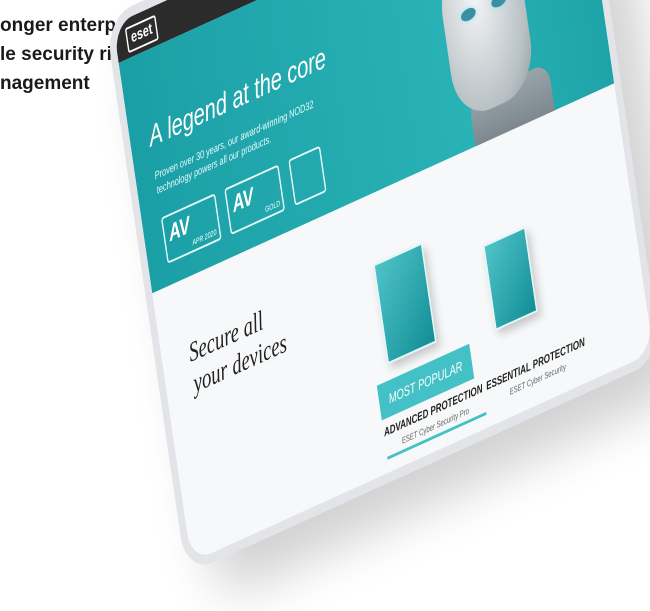 This screenshot has width=650, height=611. What do you see at coordinates (238, 349) in the screenshot?
I see `section-title: Secure all your devices` at bounding box center [238, 349].